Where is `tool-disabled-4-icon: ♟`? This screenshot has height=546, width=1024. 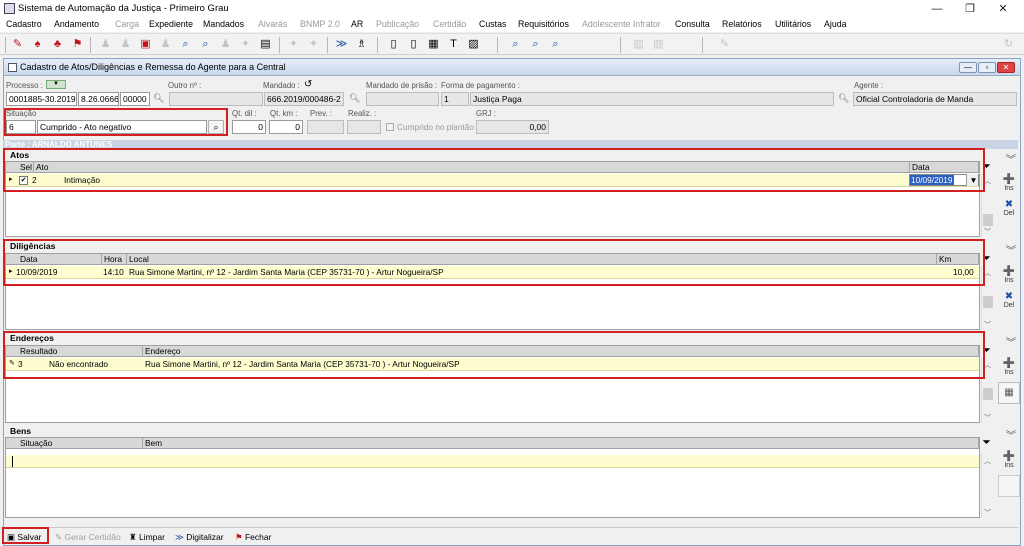
tool-disabled-4-icon: ♟ is located at coordinates (225, 44).